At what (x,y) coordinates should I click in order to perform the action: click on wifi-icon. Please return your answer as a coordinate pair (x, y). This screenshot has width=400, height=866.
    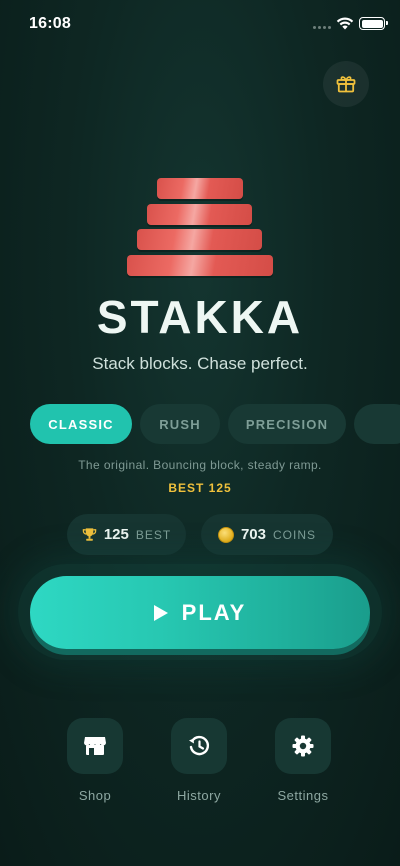
    Looking at the image, I should click on (345, 23).